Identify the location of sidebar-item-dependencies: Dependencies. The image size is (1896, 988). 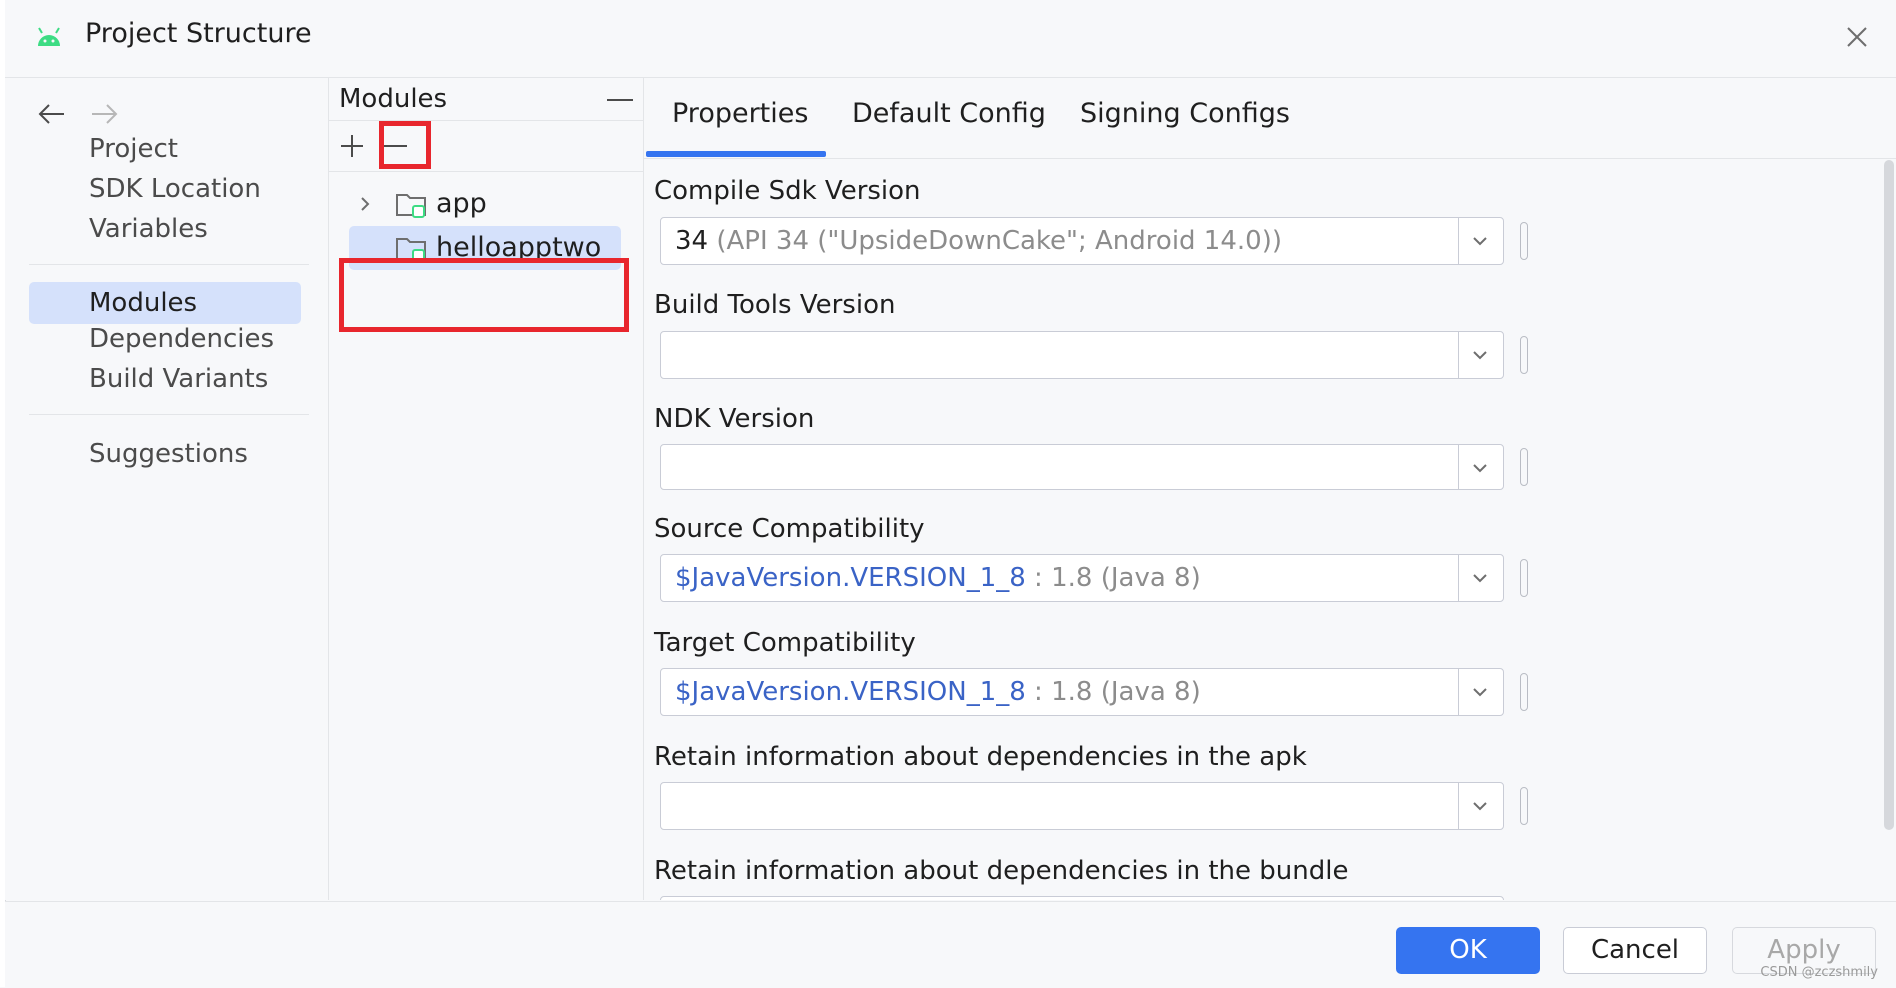
(165, 339).